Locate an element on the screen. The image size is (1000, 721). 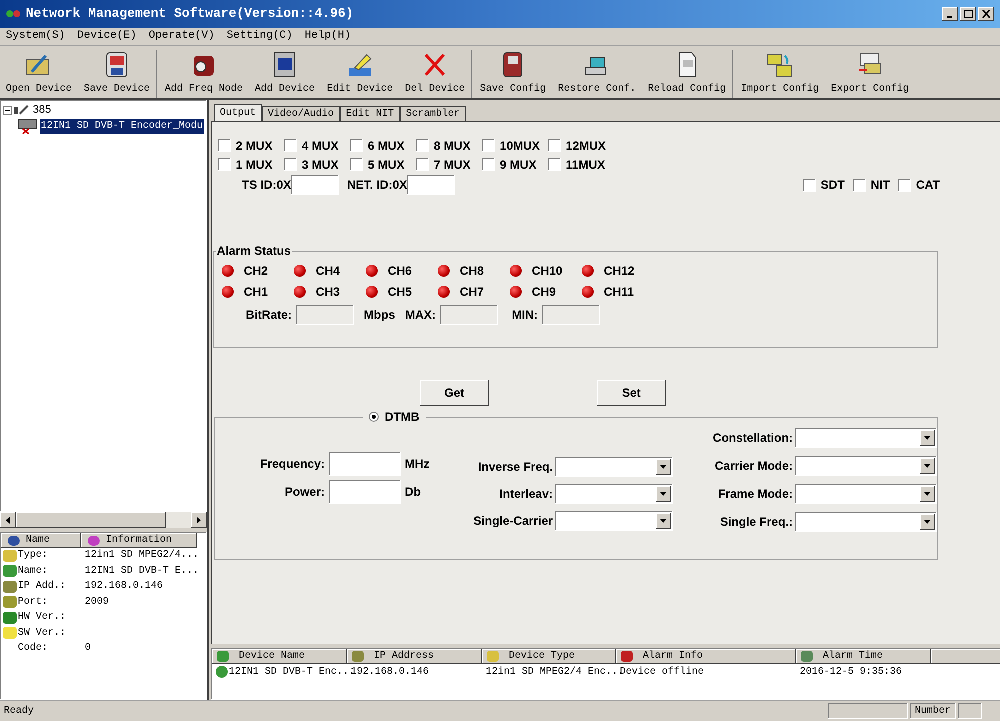
channel-label: CH12 is located at coordinates (619, 271).